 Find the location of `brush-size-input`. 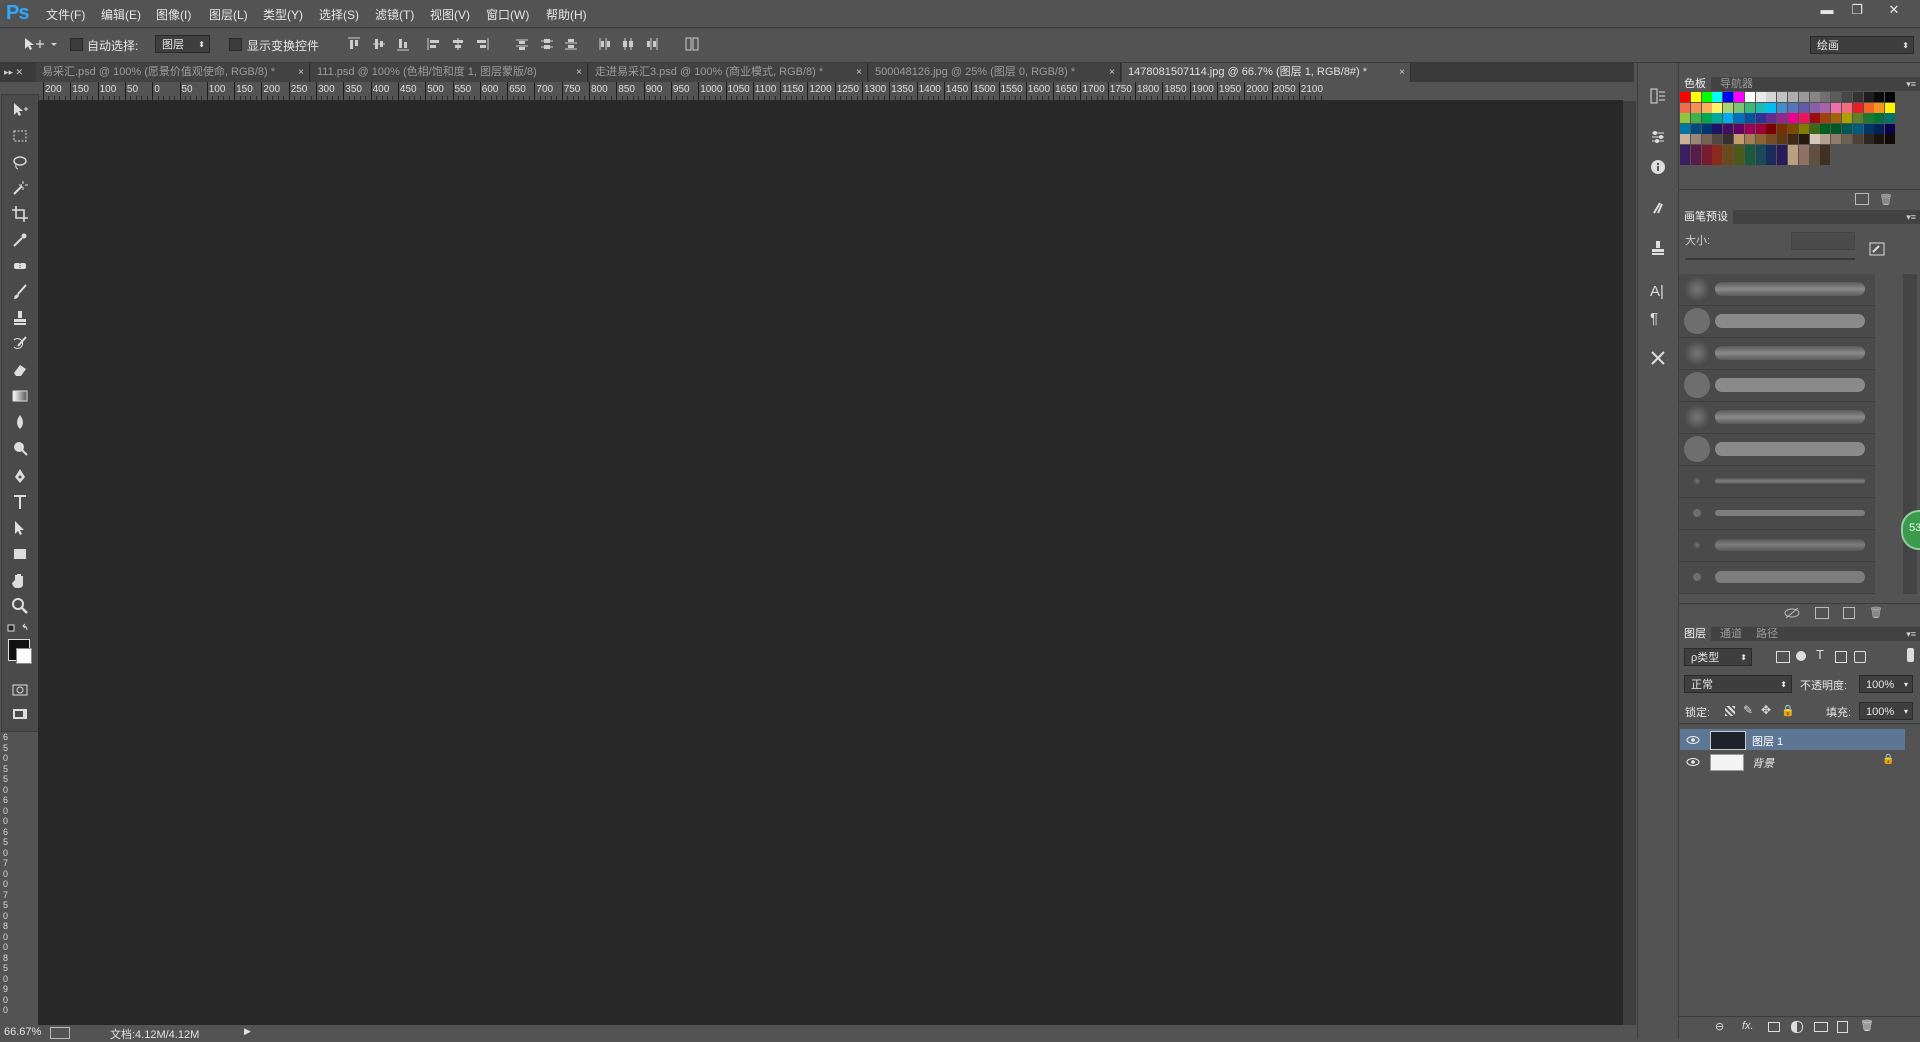

brush-size-input is located at coordinates (1823, 241).